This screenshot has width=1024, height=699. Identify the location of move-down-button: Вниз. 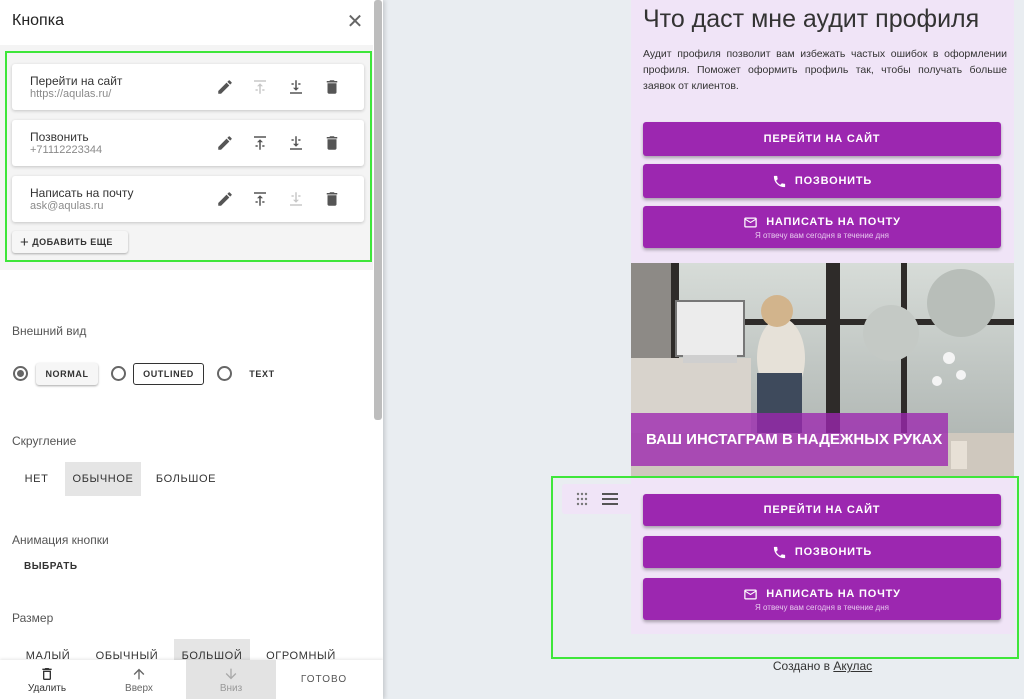
(231, 679).